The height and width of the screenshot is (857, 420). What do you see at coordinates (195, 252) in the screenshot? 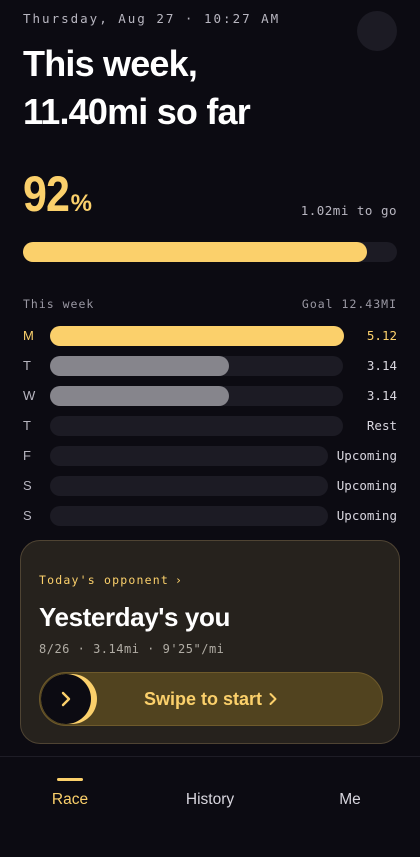
I see `weekly-progress-fill` at bounding box center [195, 252].